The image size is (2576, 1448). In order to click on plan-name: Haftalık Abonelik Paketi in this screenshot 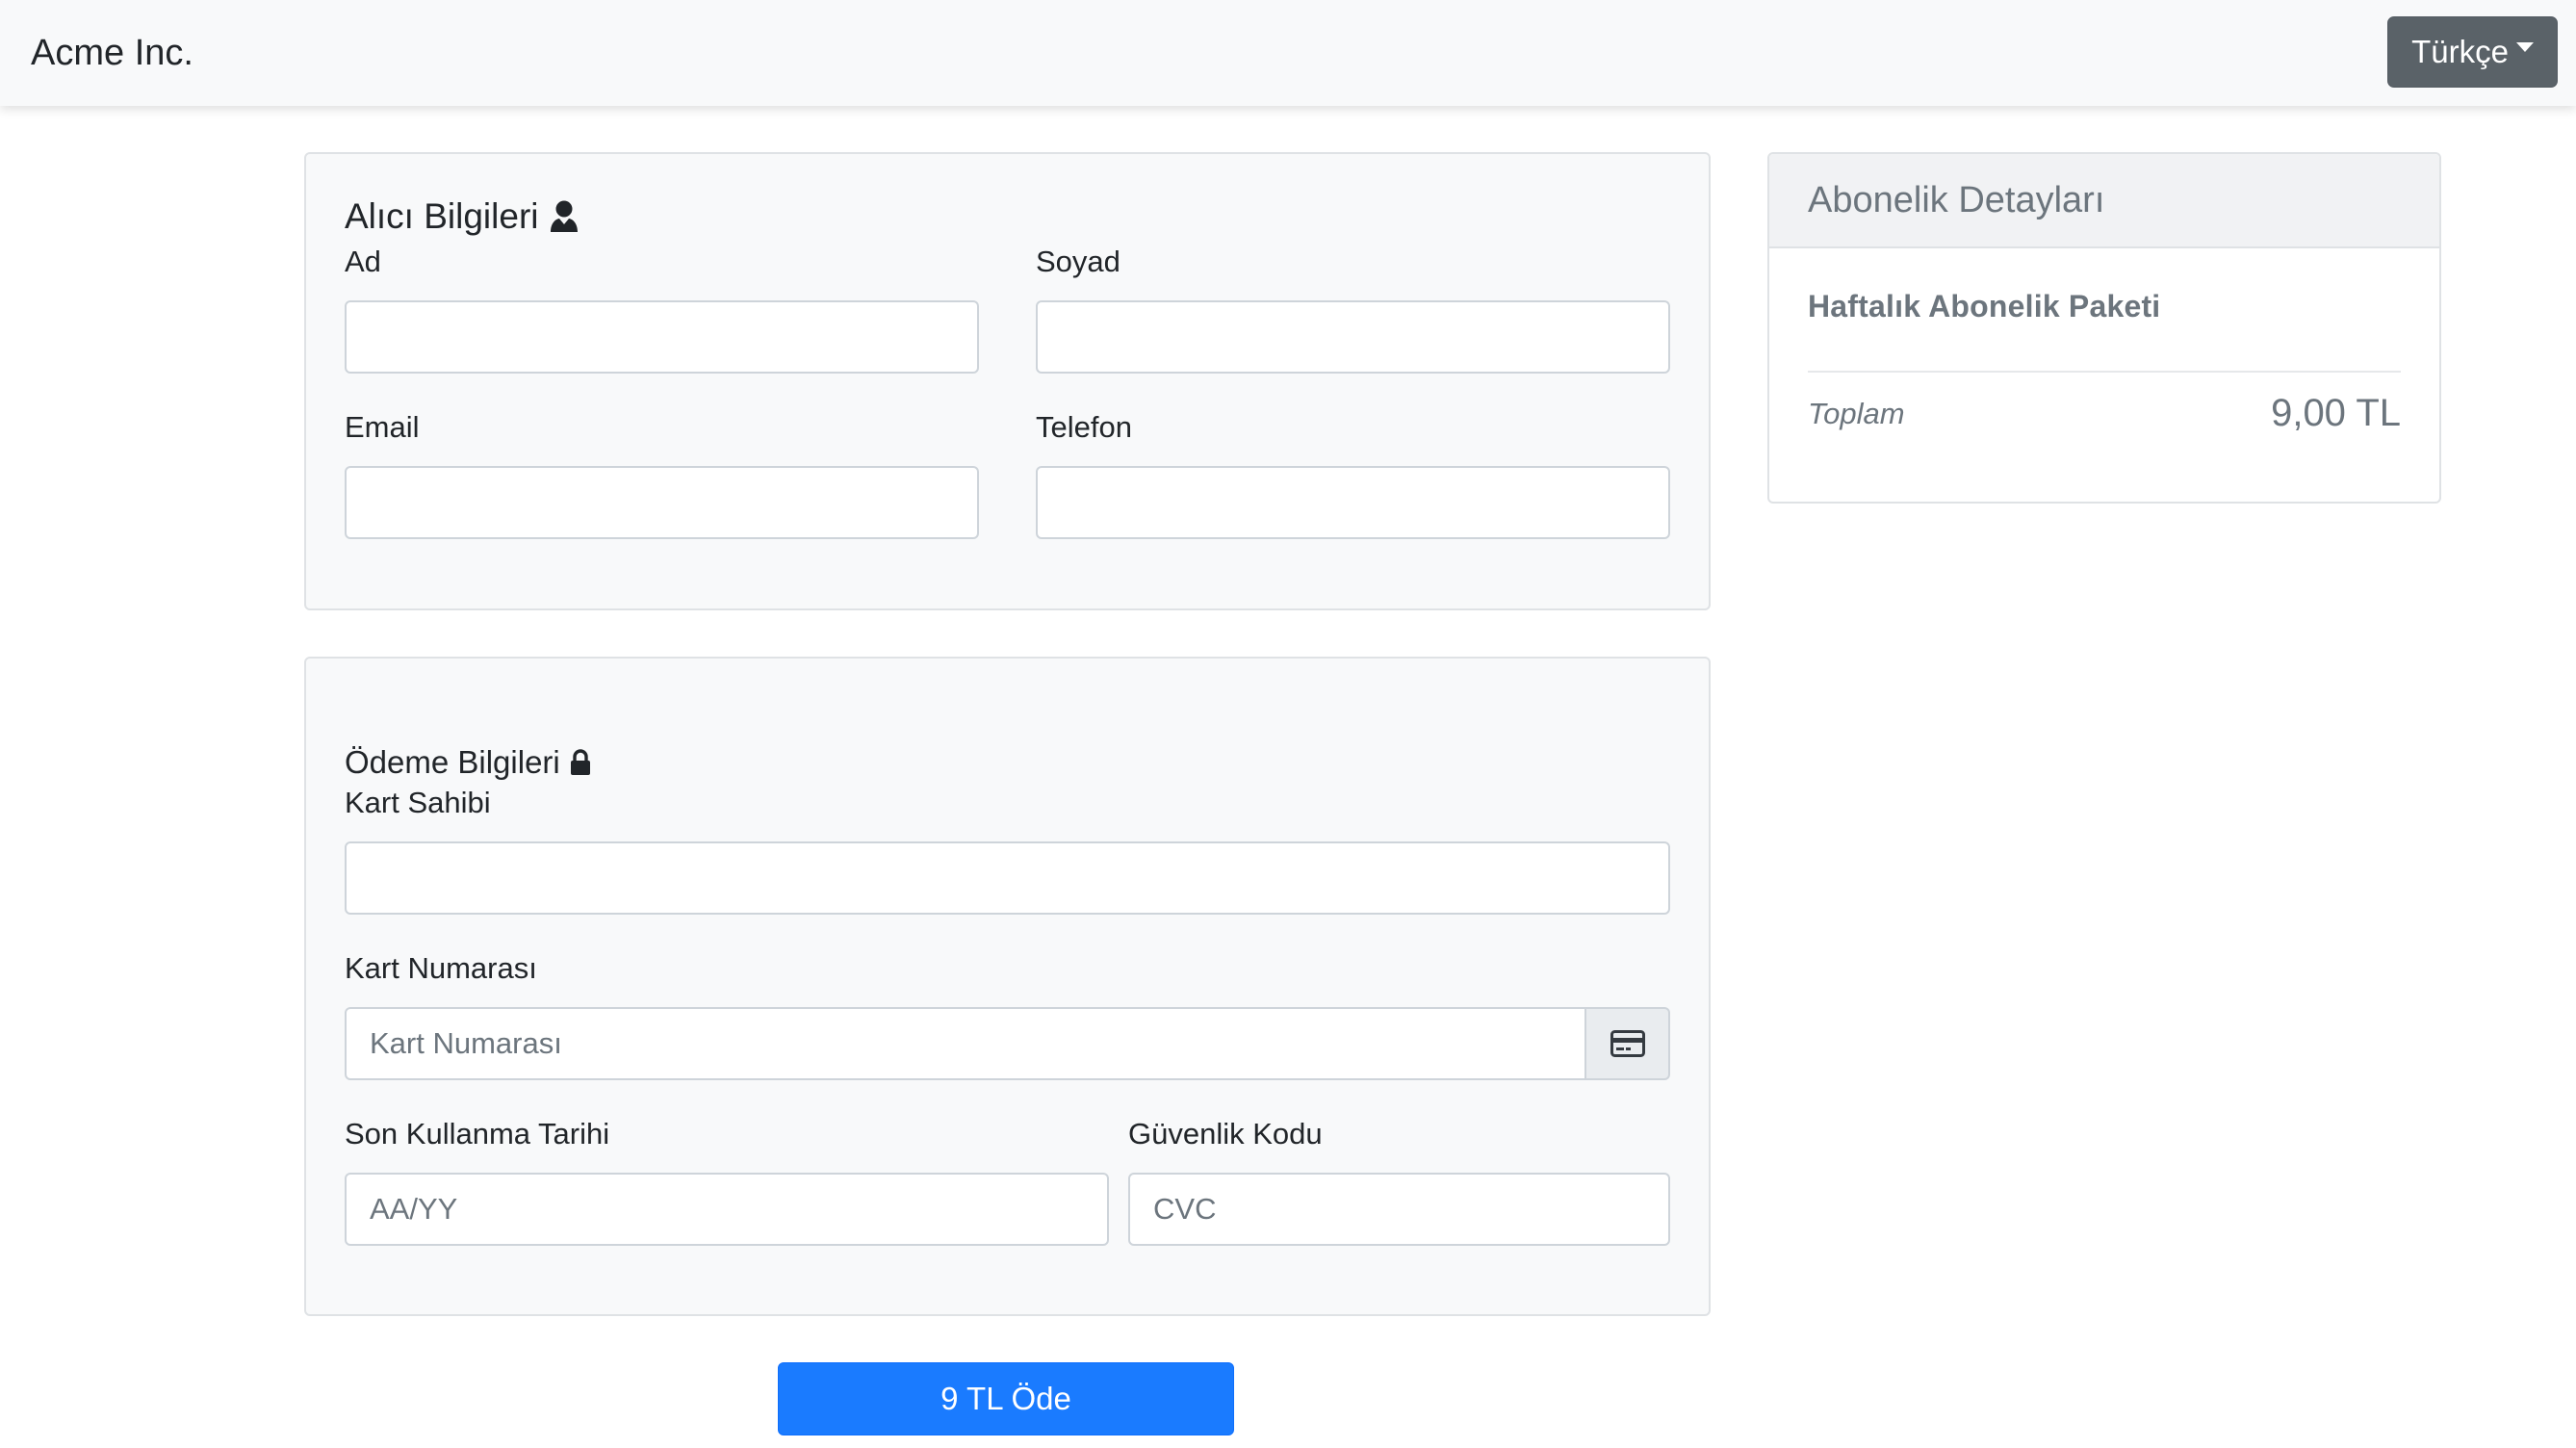, I will do `click(1985, 306)`.